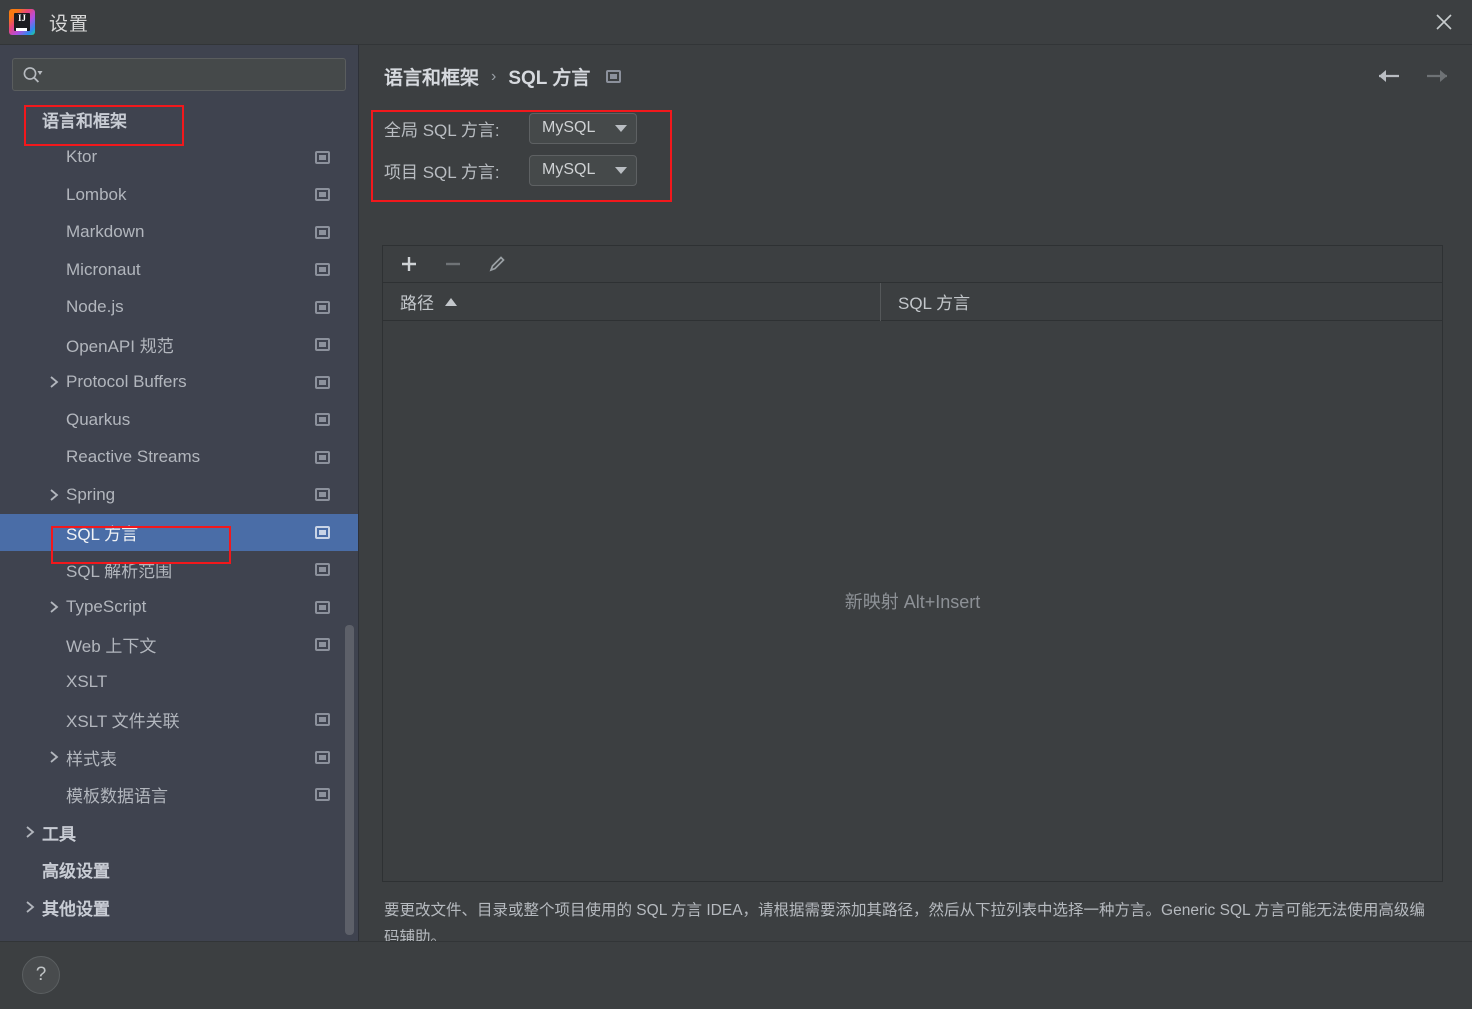 The width and height of the screenshot is (1472, 1009). I want to click on sort-ascending-icon, so click(451, 301).